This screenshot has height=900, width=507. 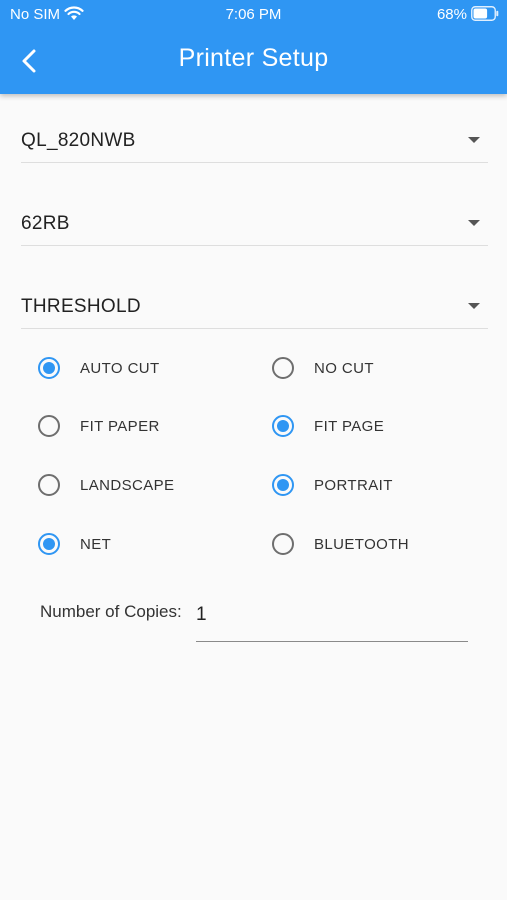 I want to click on battery-percent: 68%, so click(x=451, y=14).